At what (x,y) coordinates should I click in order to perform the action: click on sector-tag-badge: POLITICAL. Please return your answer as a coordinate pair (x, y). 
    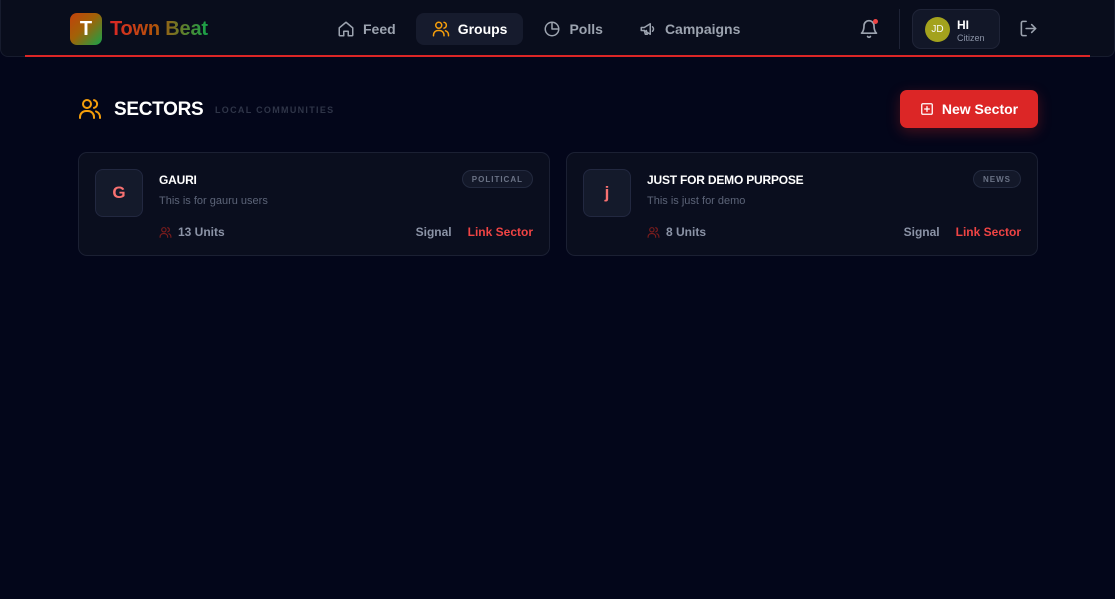
    Looking at the image, I should click on (497, 179).